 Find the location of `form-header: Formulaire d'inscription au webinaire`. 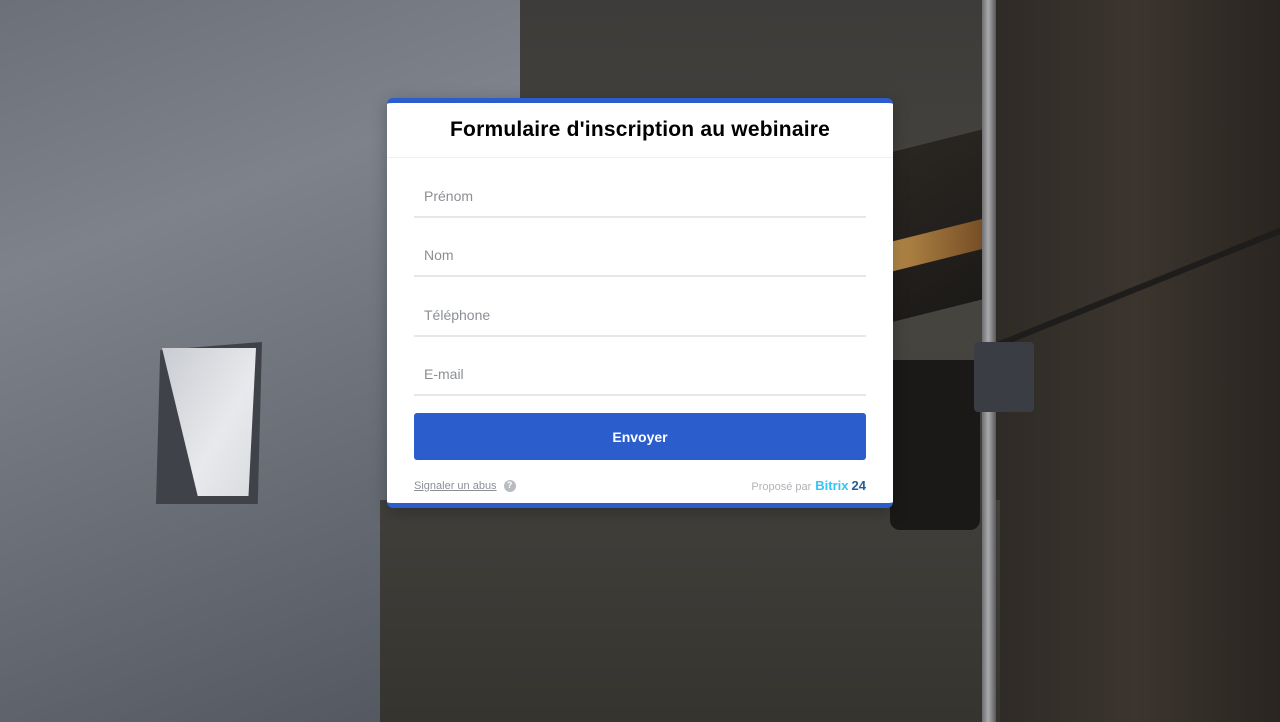

form-header: Formulaire d'inscription au webinaire is located at coordinates (640, 130).